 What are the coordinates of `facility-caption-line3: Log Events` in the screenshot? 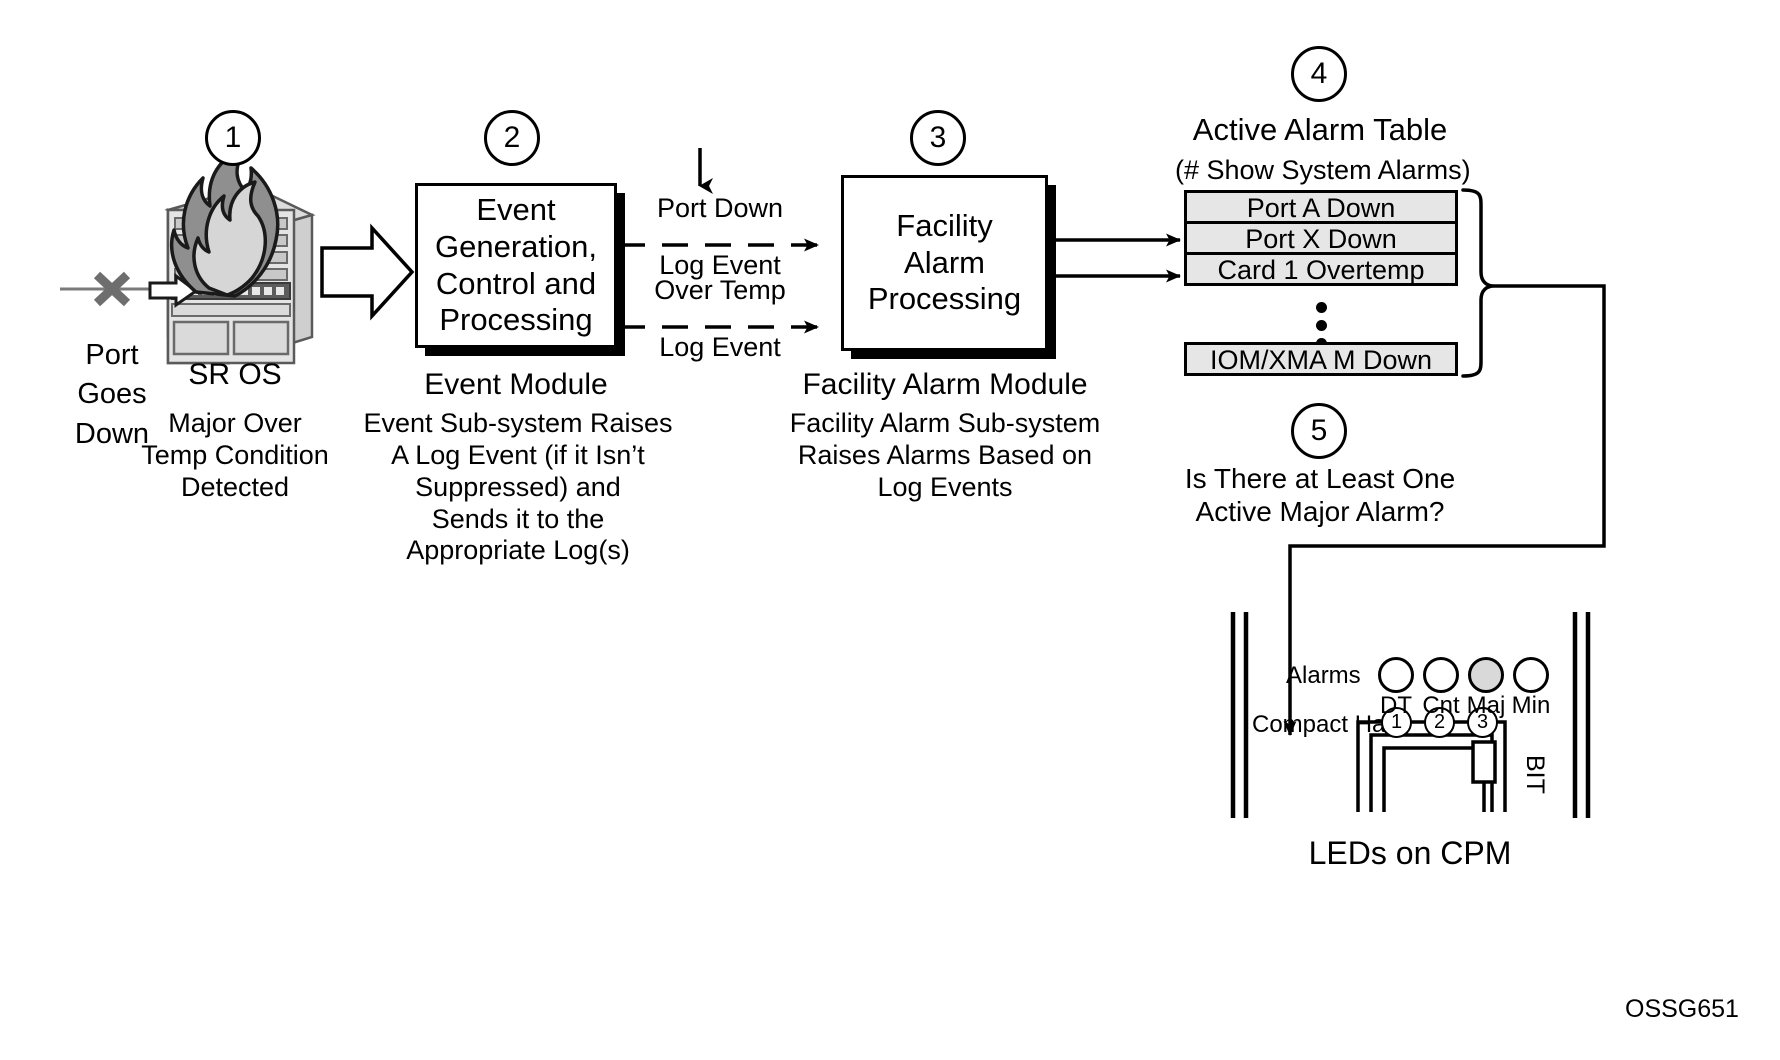 It's located at (945, 486).